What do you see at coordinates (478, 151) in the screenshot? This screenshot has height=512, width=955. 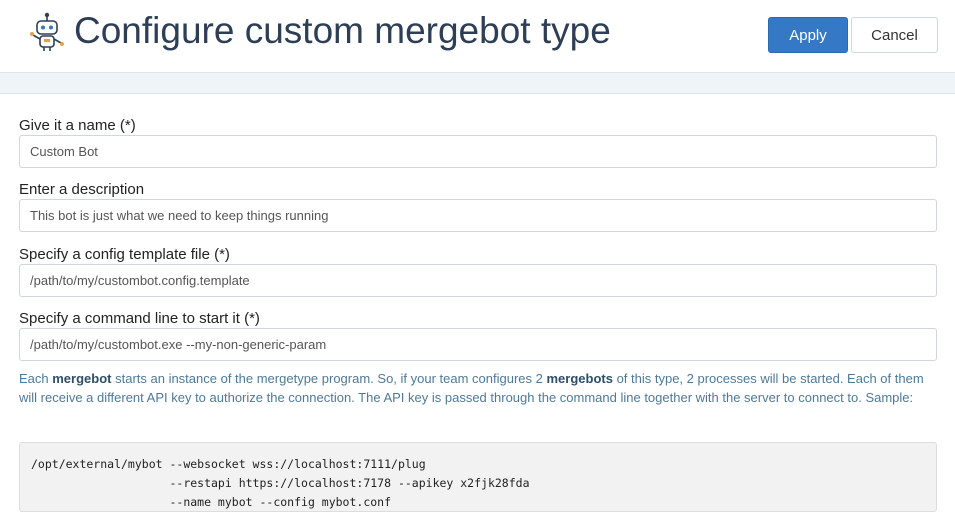 I see `name-input` at bounding box center [478, 151].